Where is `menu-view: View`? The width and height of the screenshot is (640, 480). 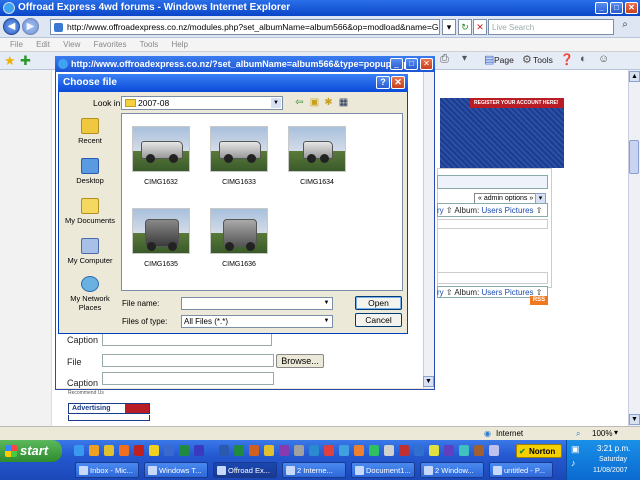
menu-view: View is located at coordinates (71, 44).